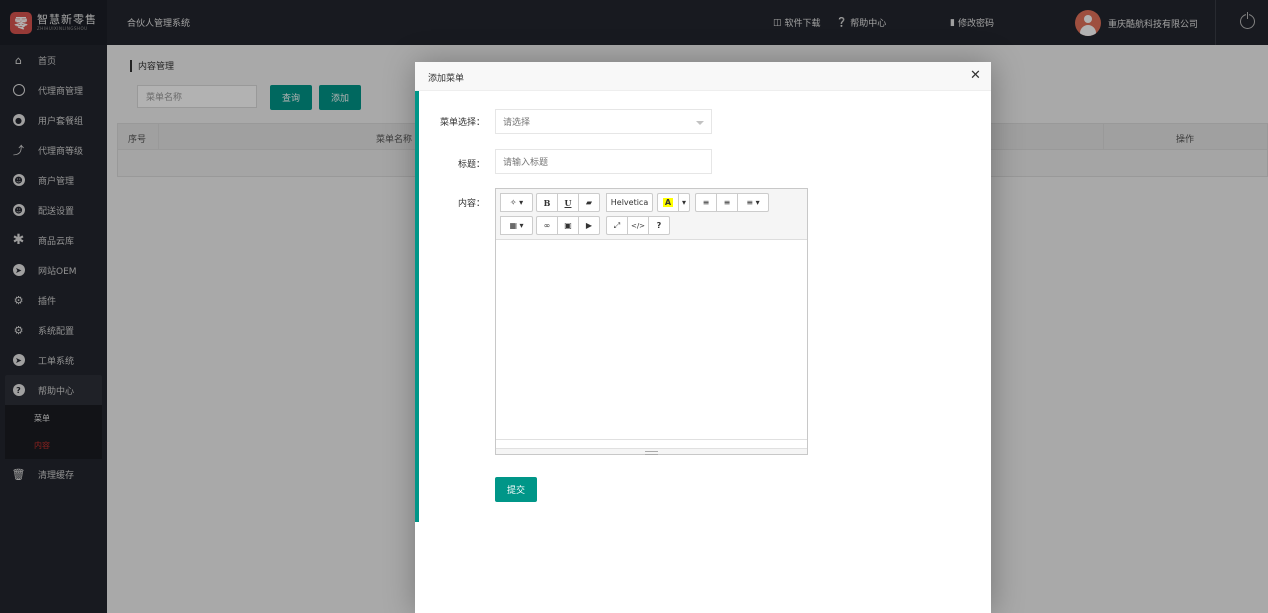  I want to click on help-icon: ?, so click(659, 225).